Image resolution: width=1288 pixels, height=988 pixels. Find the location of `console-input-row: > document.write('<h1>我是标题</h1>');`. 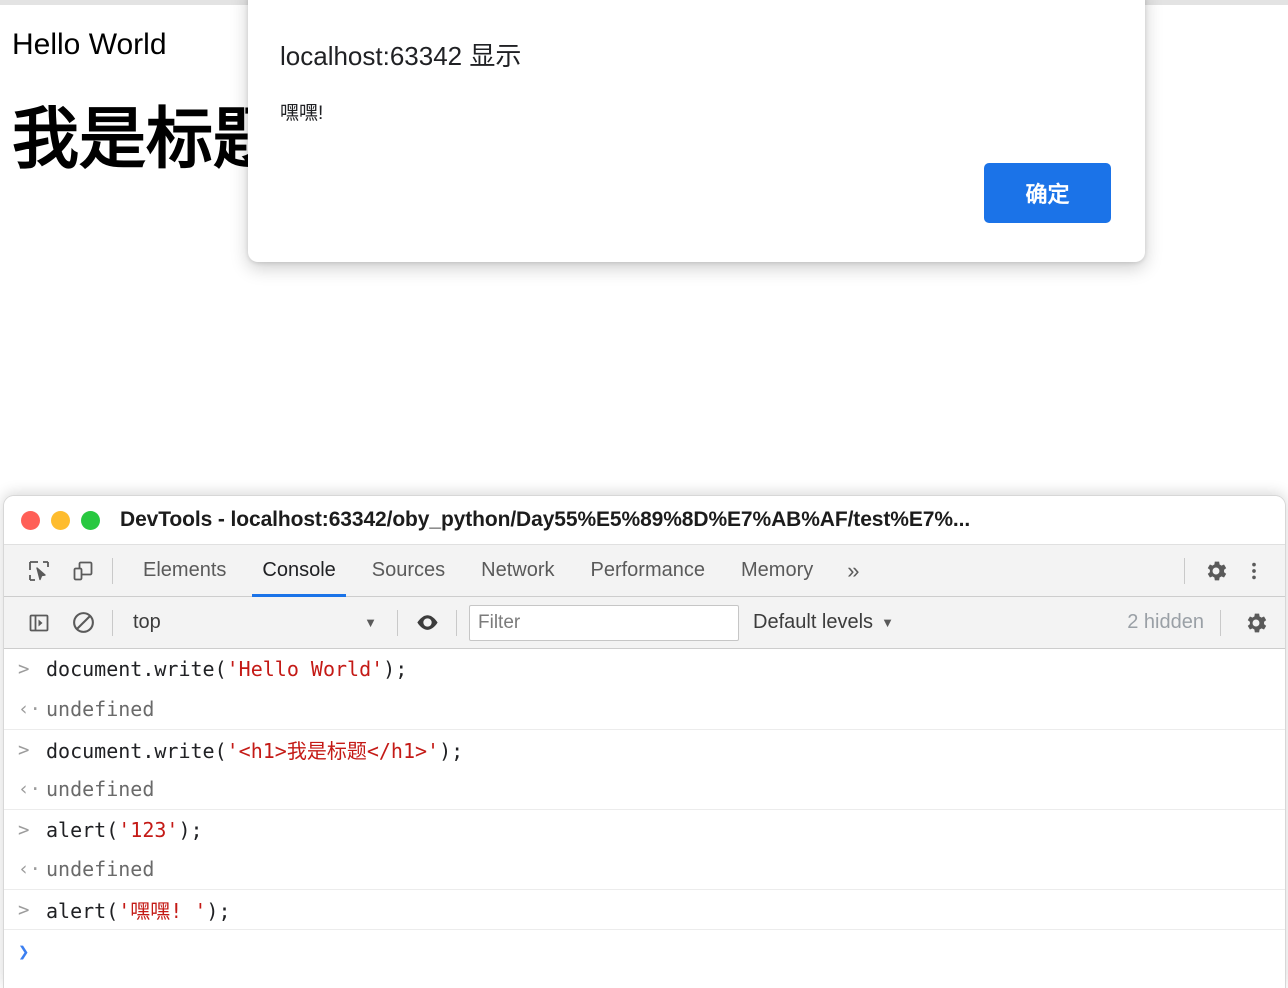

console-input-row: > document.write('<h1>我是标题</h1>'); is located at coordinates (644, 749).